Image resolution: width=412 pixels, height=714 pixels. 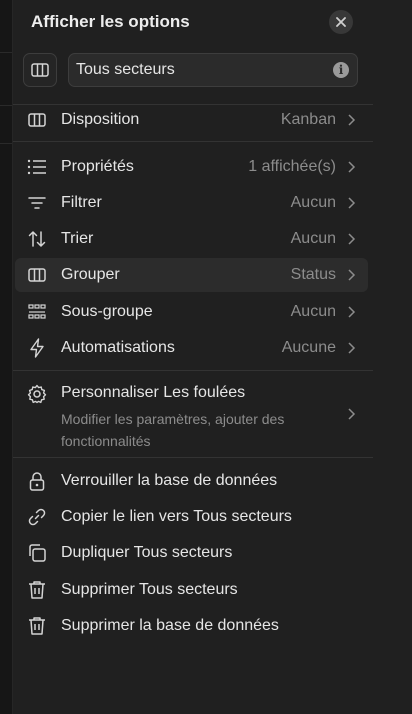 I want to click on copy-link-option: Copier le lien vers Tous secteurs, so click(x=191, y=517).